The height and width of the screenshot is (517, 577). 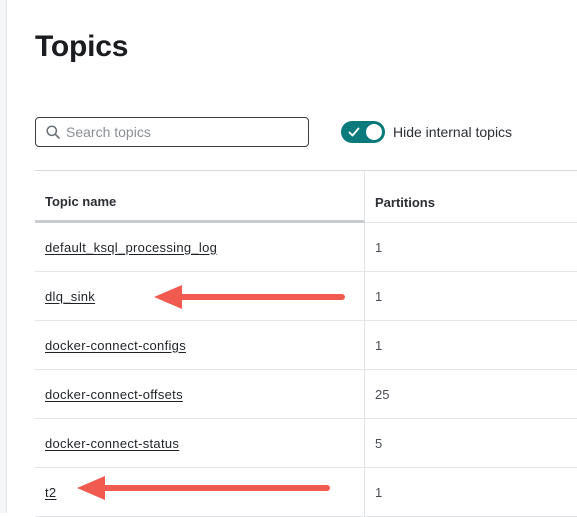 What do you see at coordinates (382, 394) in the screenshot?
I see `partitions-cell: 25` at bounding box center [382, 394].